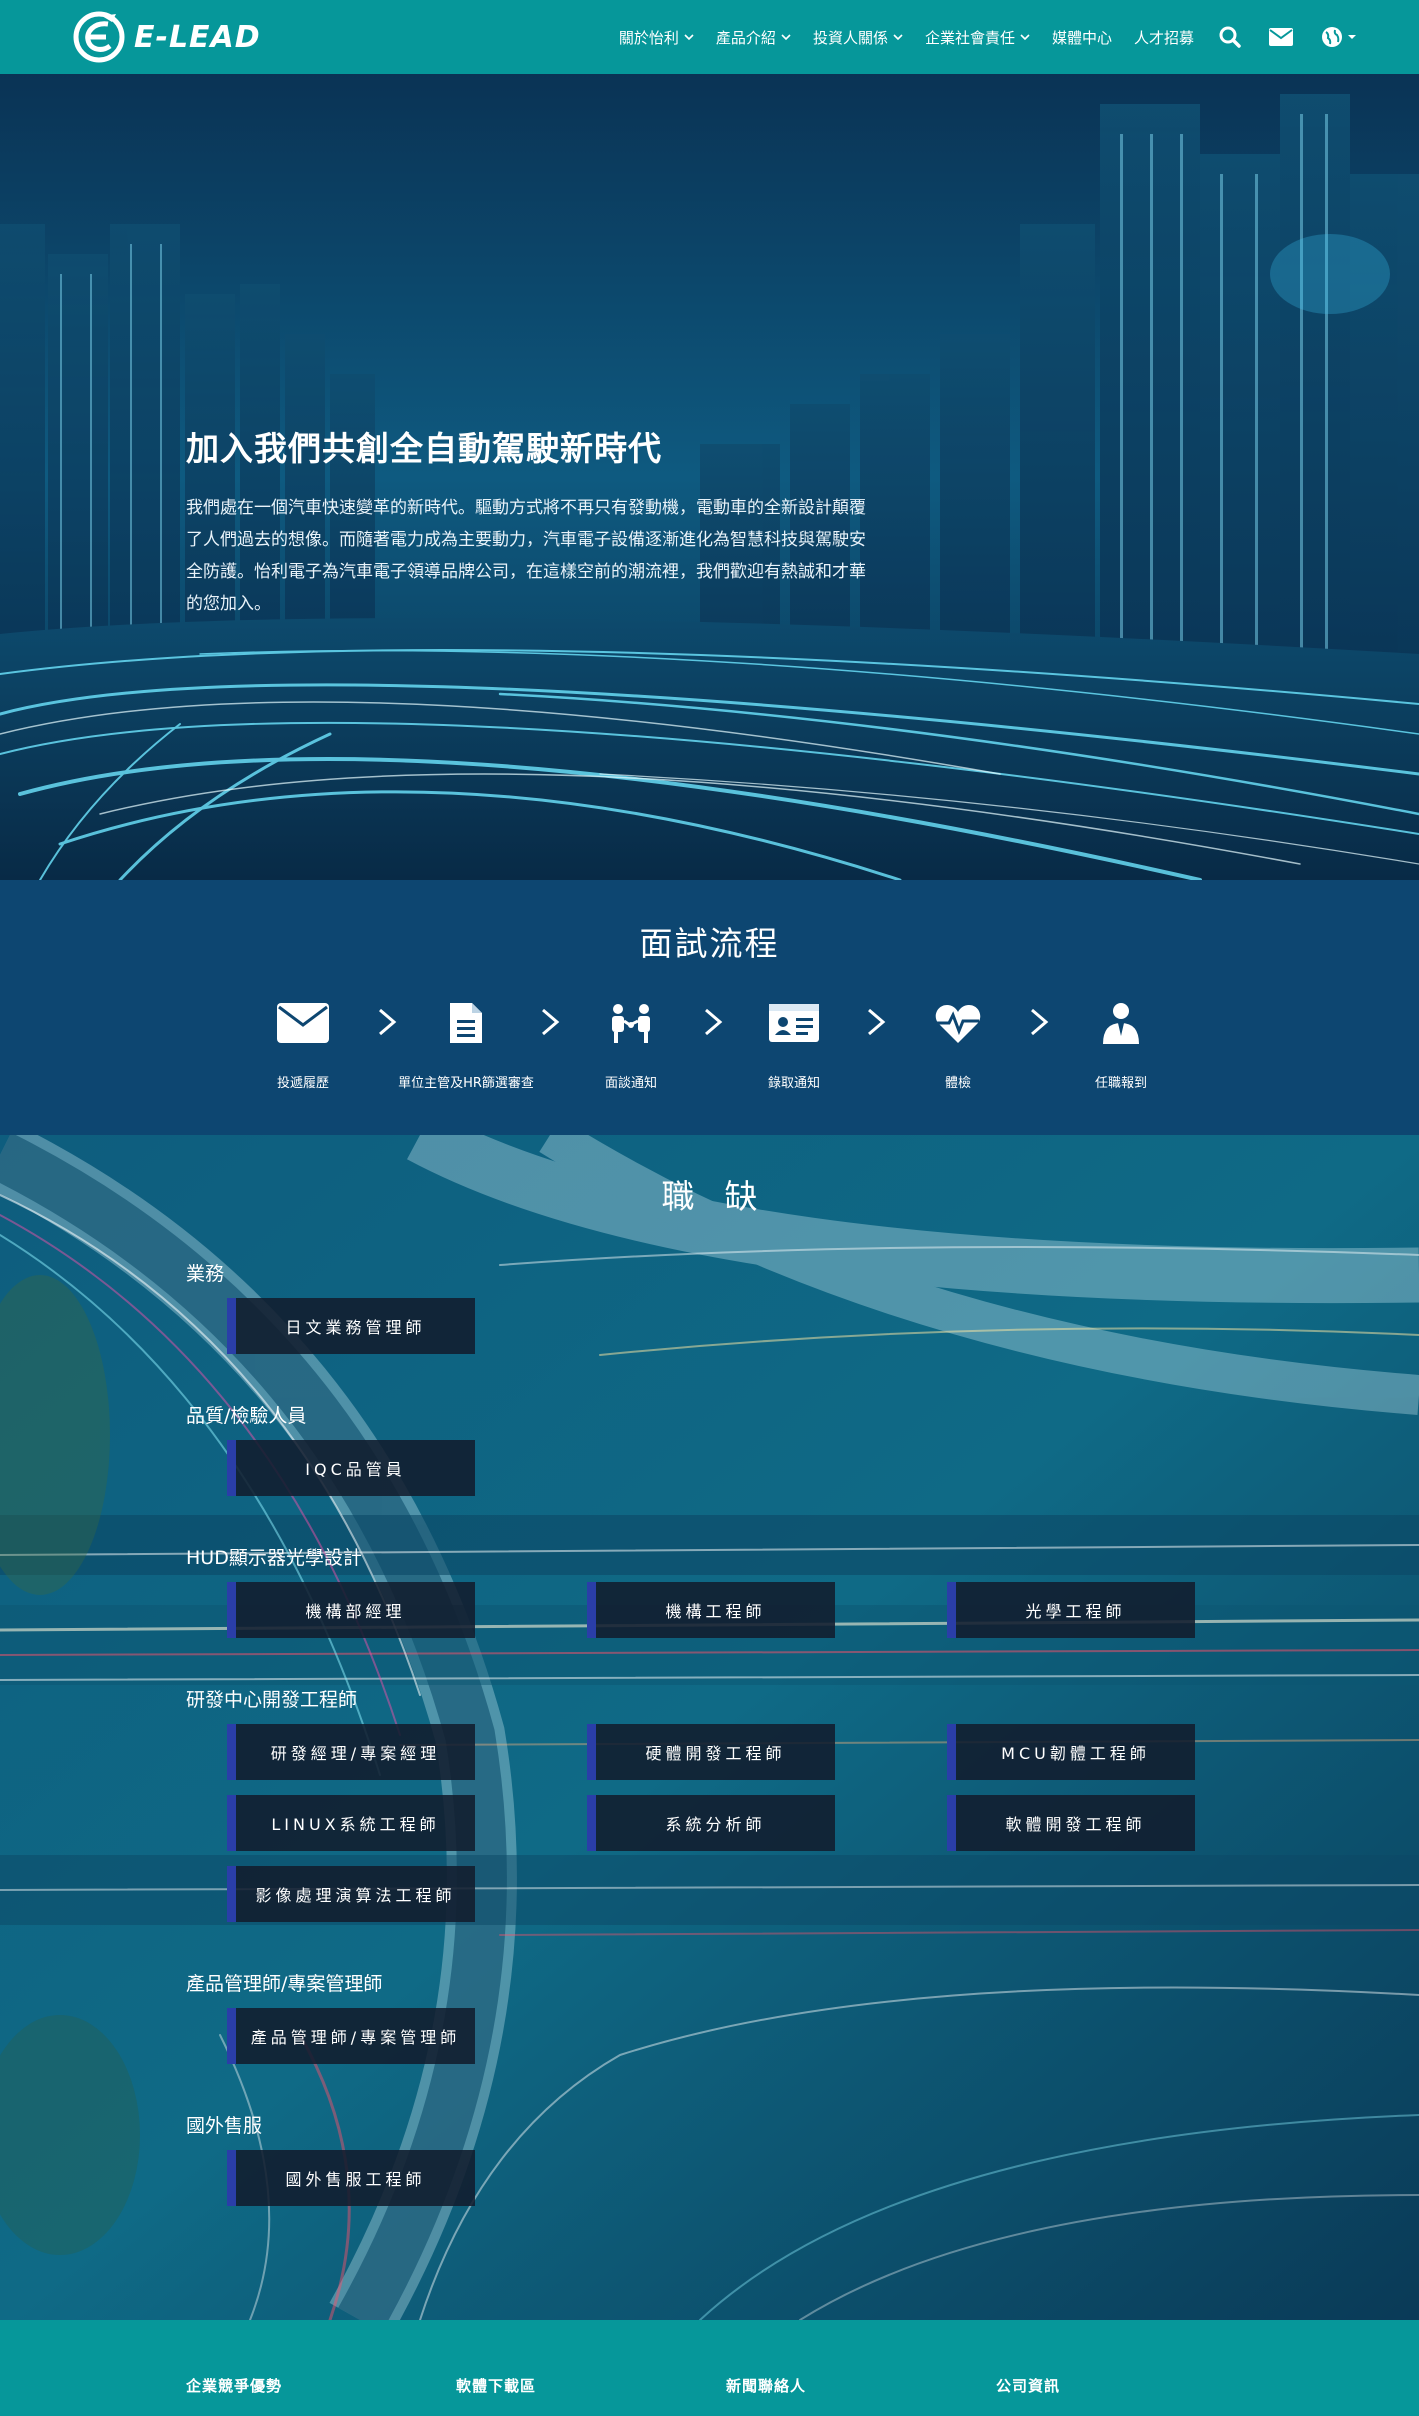 The width and height of the screenshot is (1419, 2416). What do you see at coordinates (724, 1196) in the screenshot?
I see `section-title: 職缺` at bounding box center [724, 1196].